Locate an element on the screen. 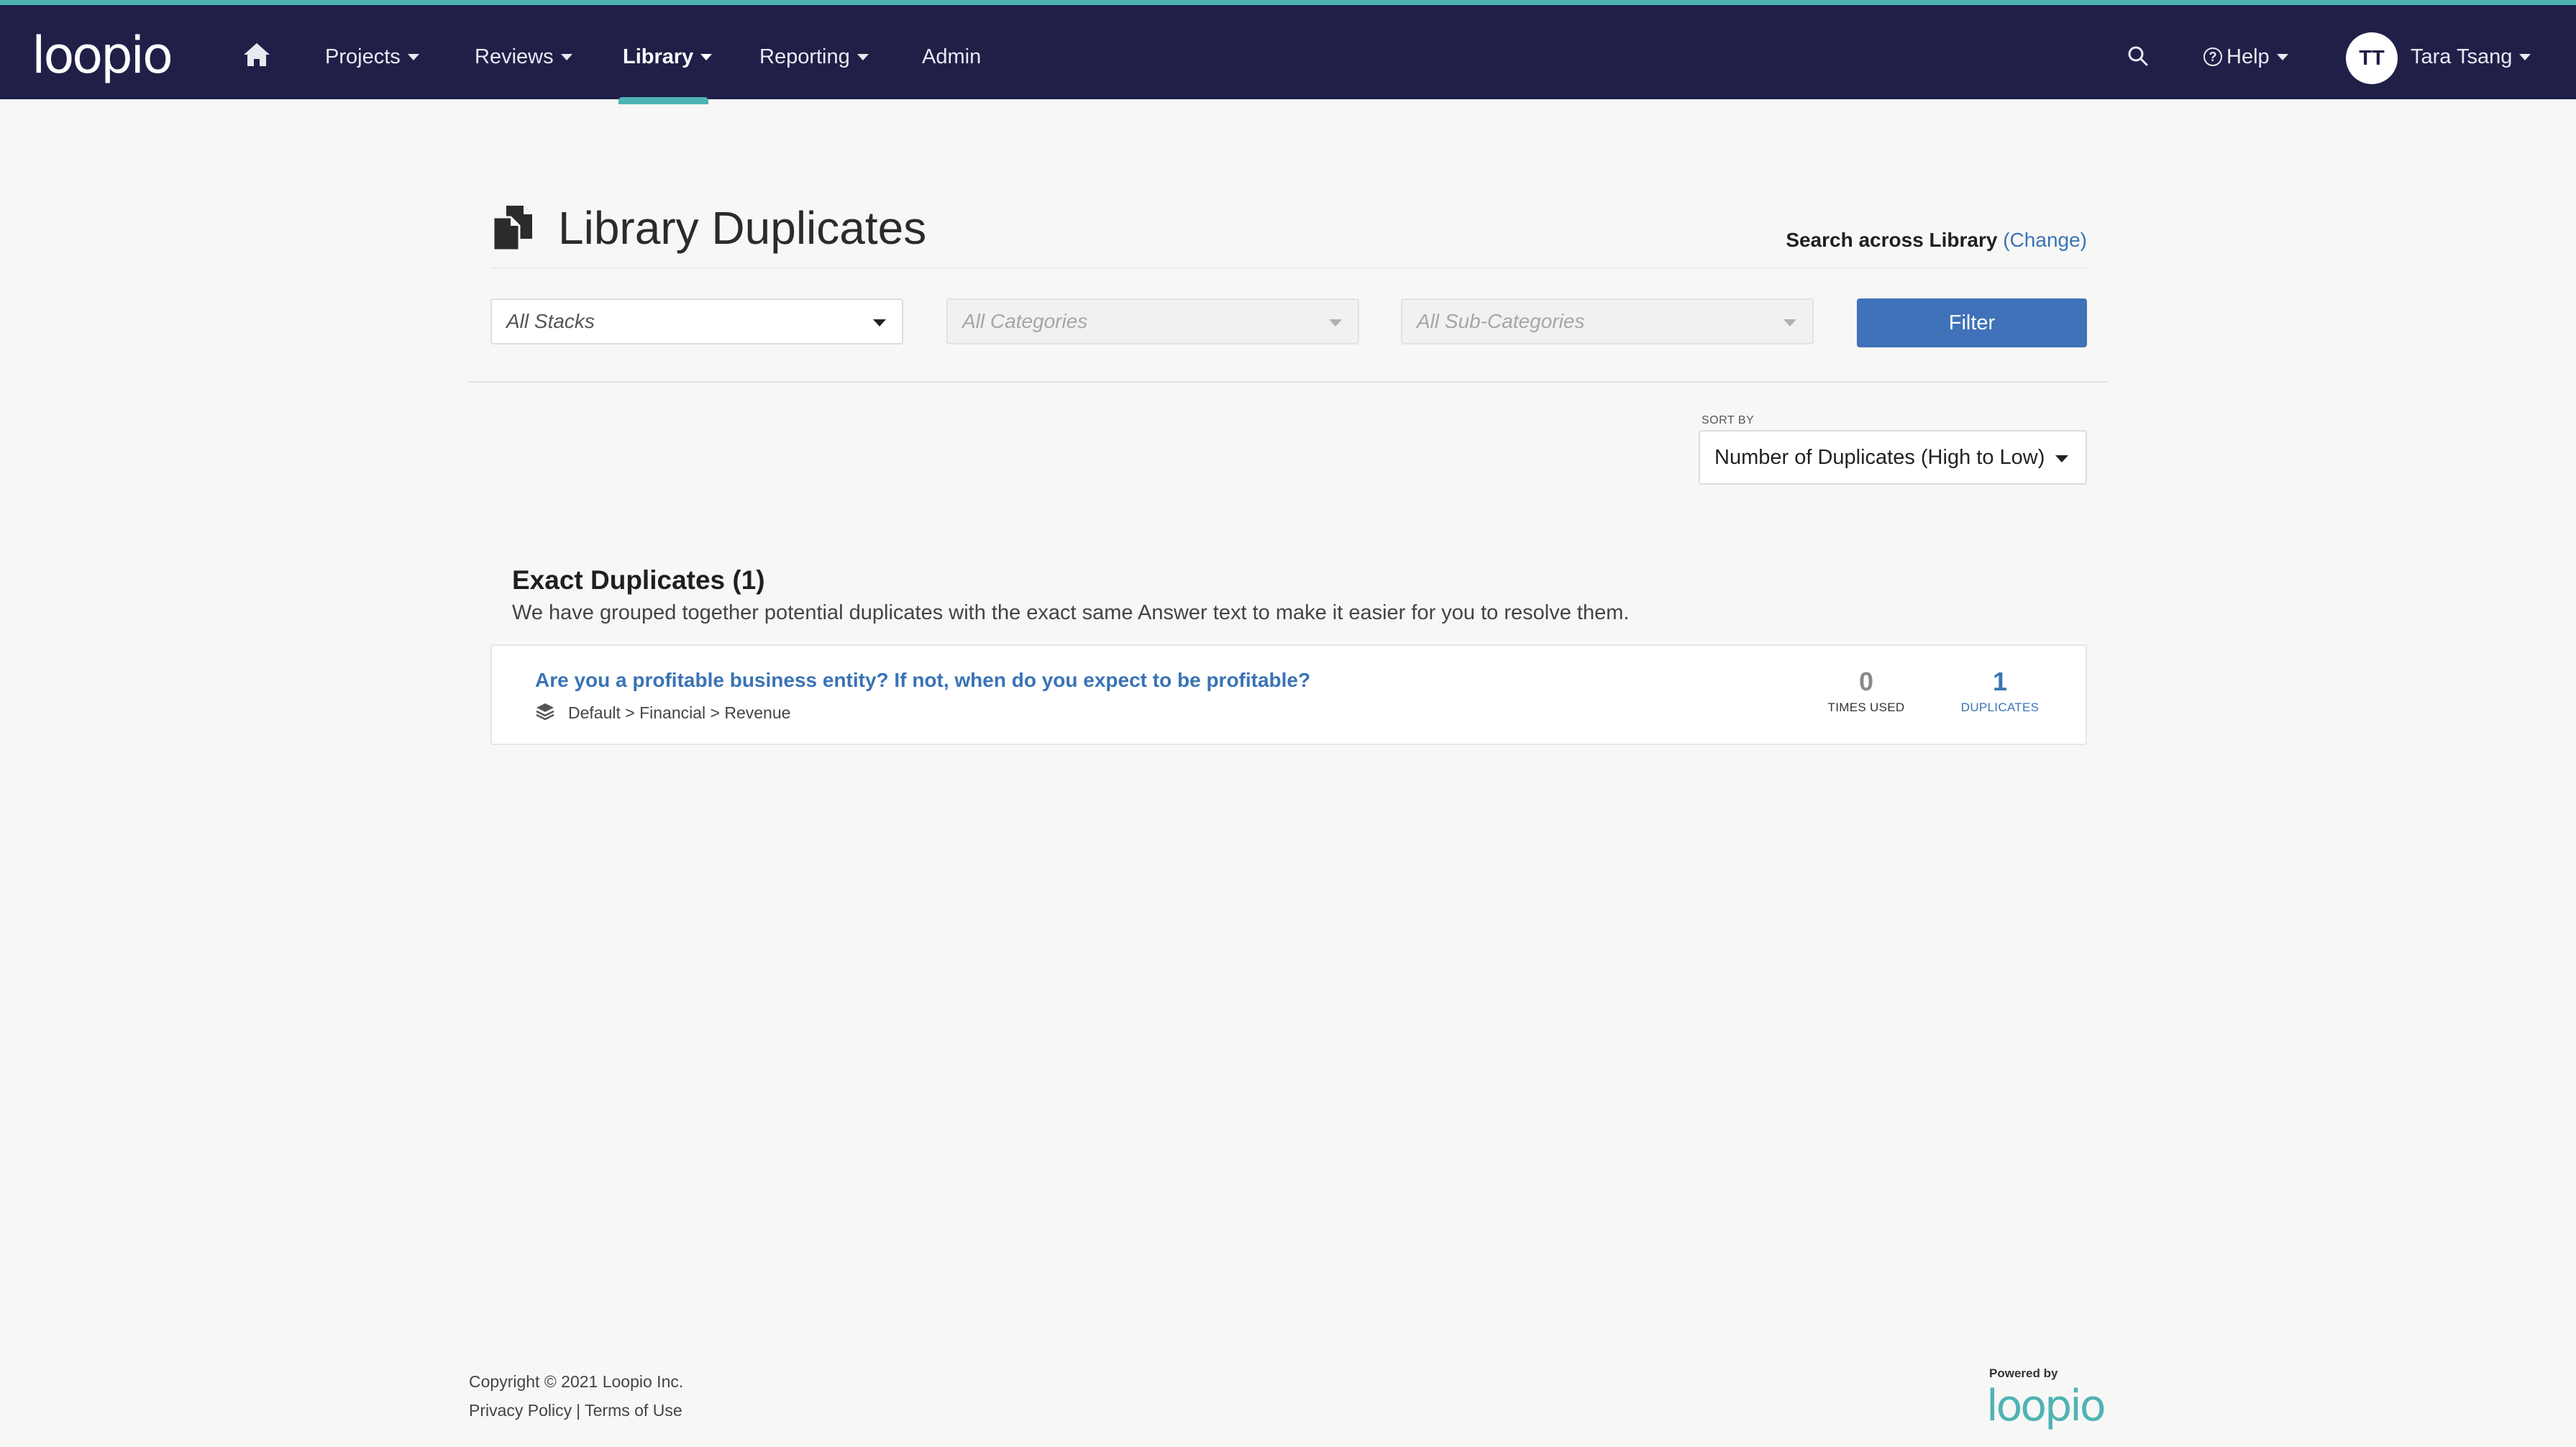 The image size is (2576, 1447). nav-projects-label: Projects is located at coordinates (363, 56).